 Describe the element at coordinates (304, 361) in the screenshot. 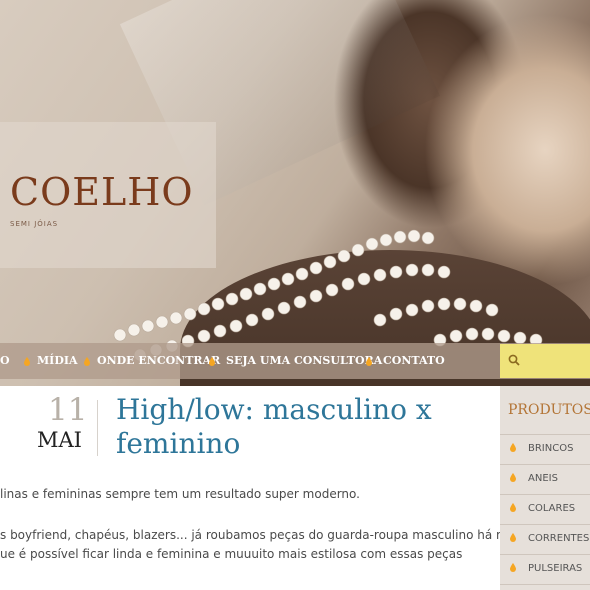

I see `nav-item-seja-uma-consultora: SEJA UMA CONSULTORA` at that location.